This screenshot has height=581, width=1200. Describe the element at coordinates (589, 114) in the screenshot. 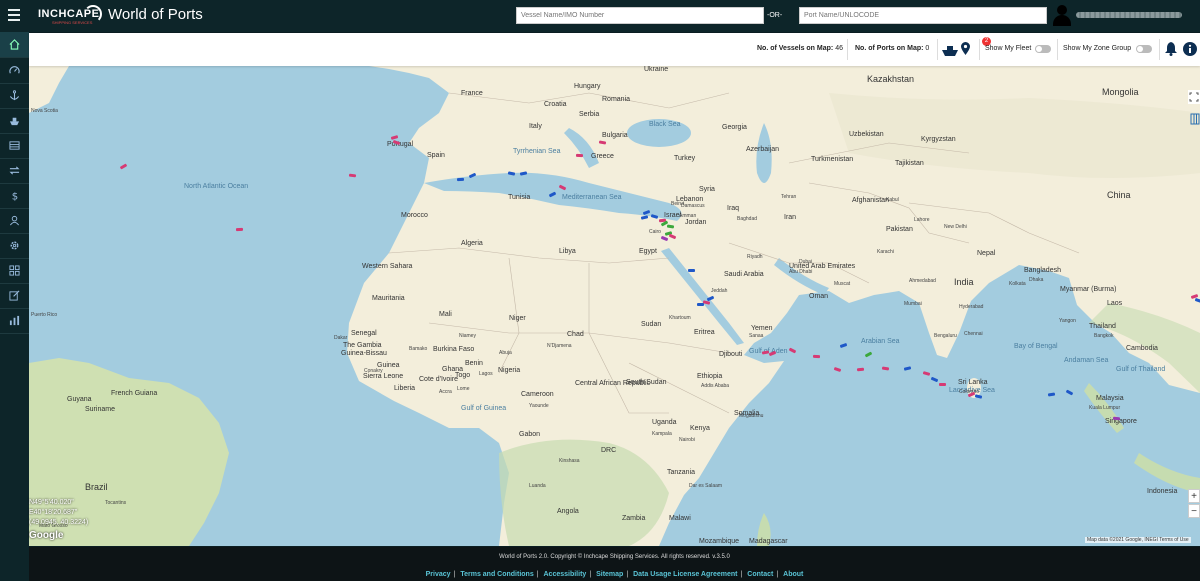

I see `country-label: Serbia` at that location.